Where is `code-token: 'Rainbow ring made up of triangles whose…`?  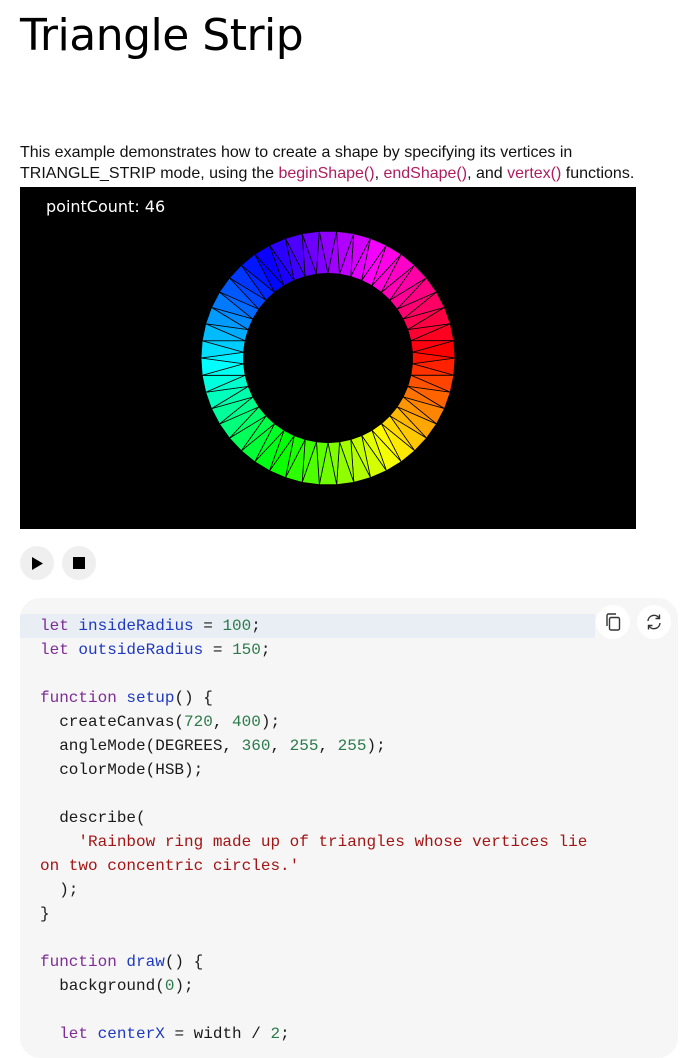 code-token: 'Rainbow ring made up of triangles whose… is located at coordinates (333, 842).